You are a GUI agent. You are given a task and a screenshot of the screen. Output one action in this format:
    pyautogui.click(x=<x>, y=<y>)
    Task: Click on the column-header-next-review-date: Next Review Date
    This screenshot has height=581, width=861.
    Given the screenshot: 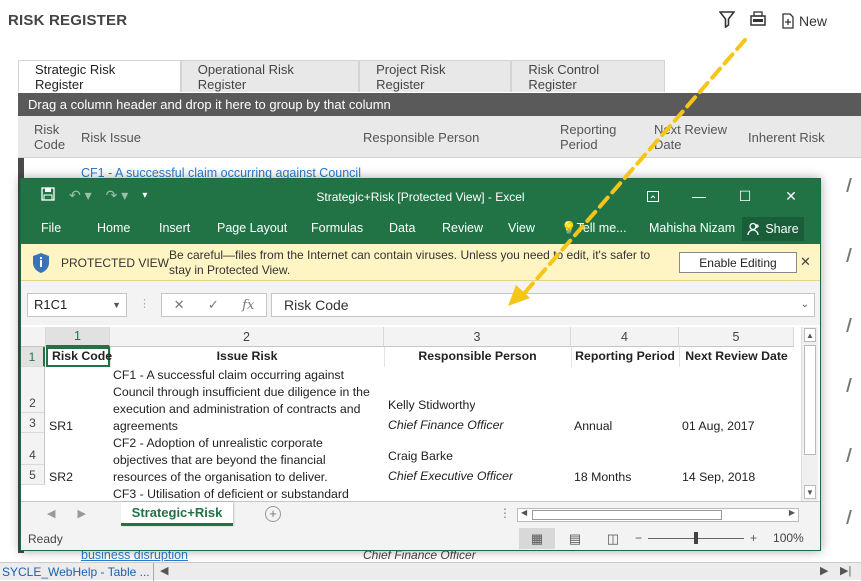 What is the action you would take?
    pyautogui.click(x=694, y=137)
    